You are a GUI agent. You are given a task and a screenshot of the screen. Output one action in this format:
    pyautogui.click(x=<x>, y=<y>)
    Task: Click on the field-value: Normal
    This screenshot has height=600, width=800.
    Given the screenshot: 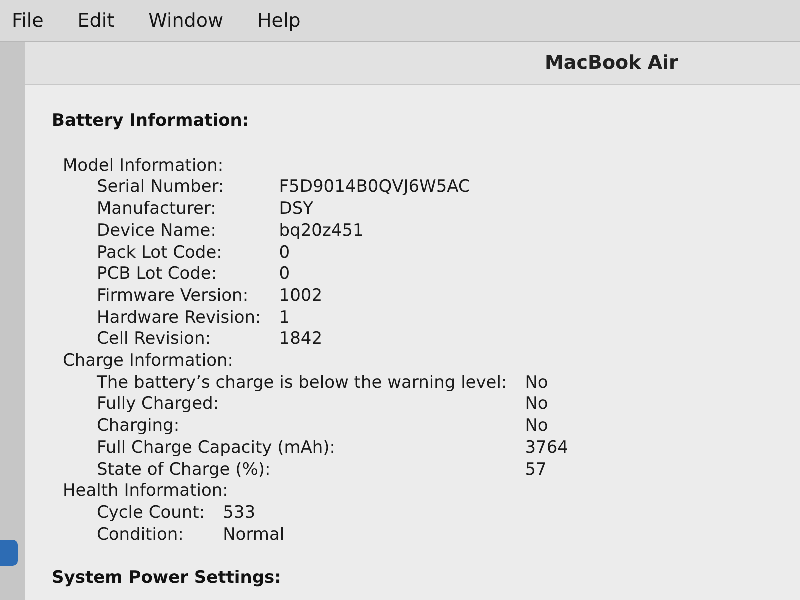 What is the action you would take?
    pyautogui.click(x=254, y=535)
    